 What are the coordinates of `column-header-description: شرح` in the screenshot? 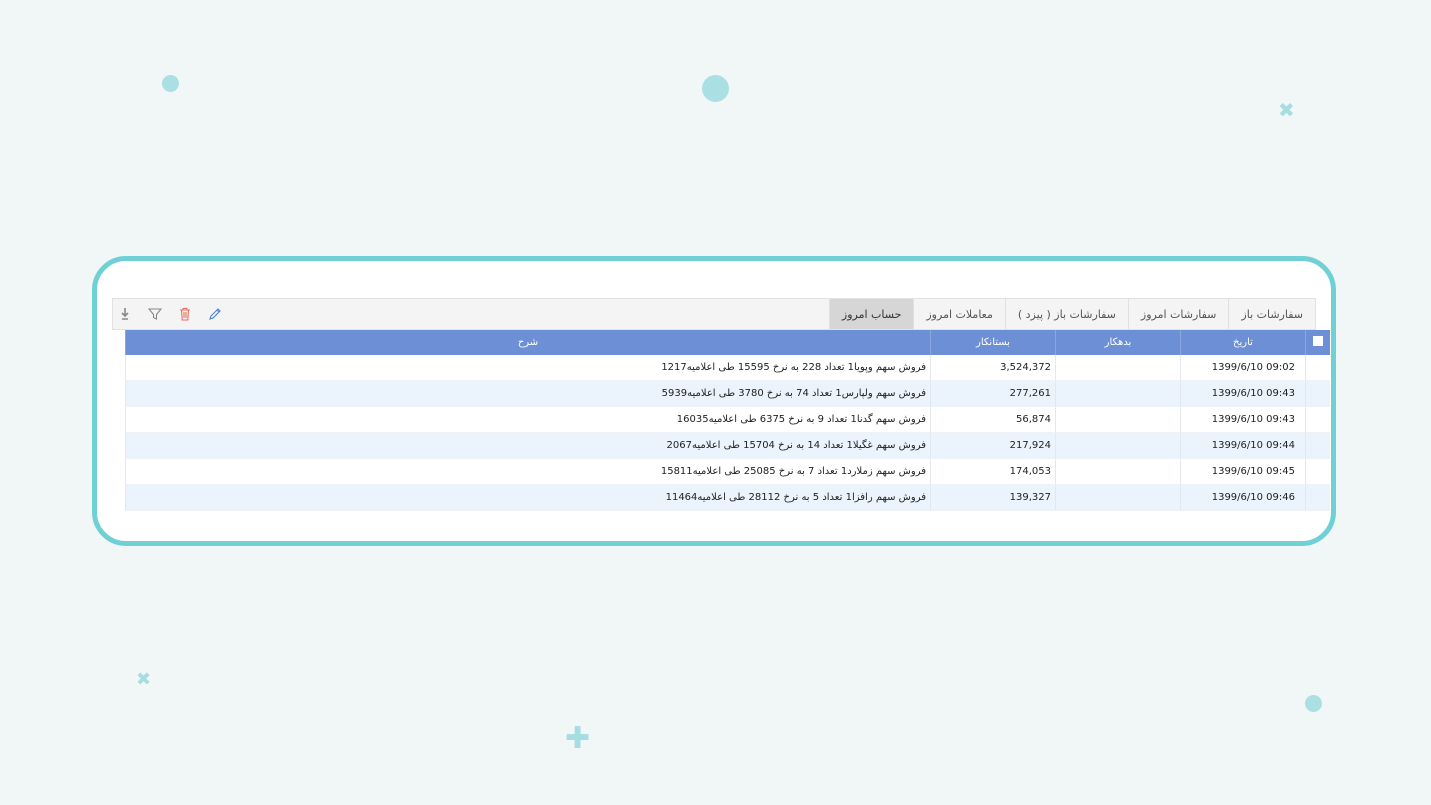 It's located at (528, 342).